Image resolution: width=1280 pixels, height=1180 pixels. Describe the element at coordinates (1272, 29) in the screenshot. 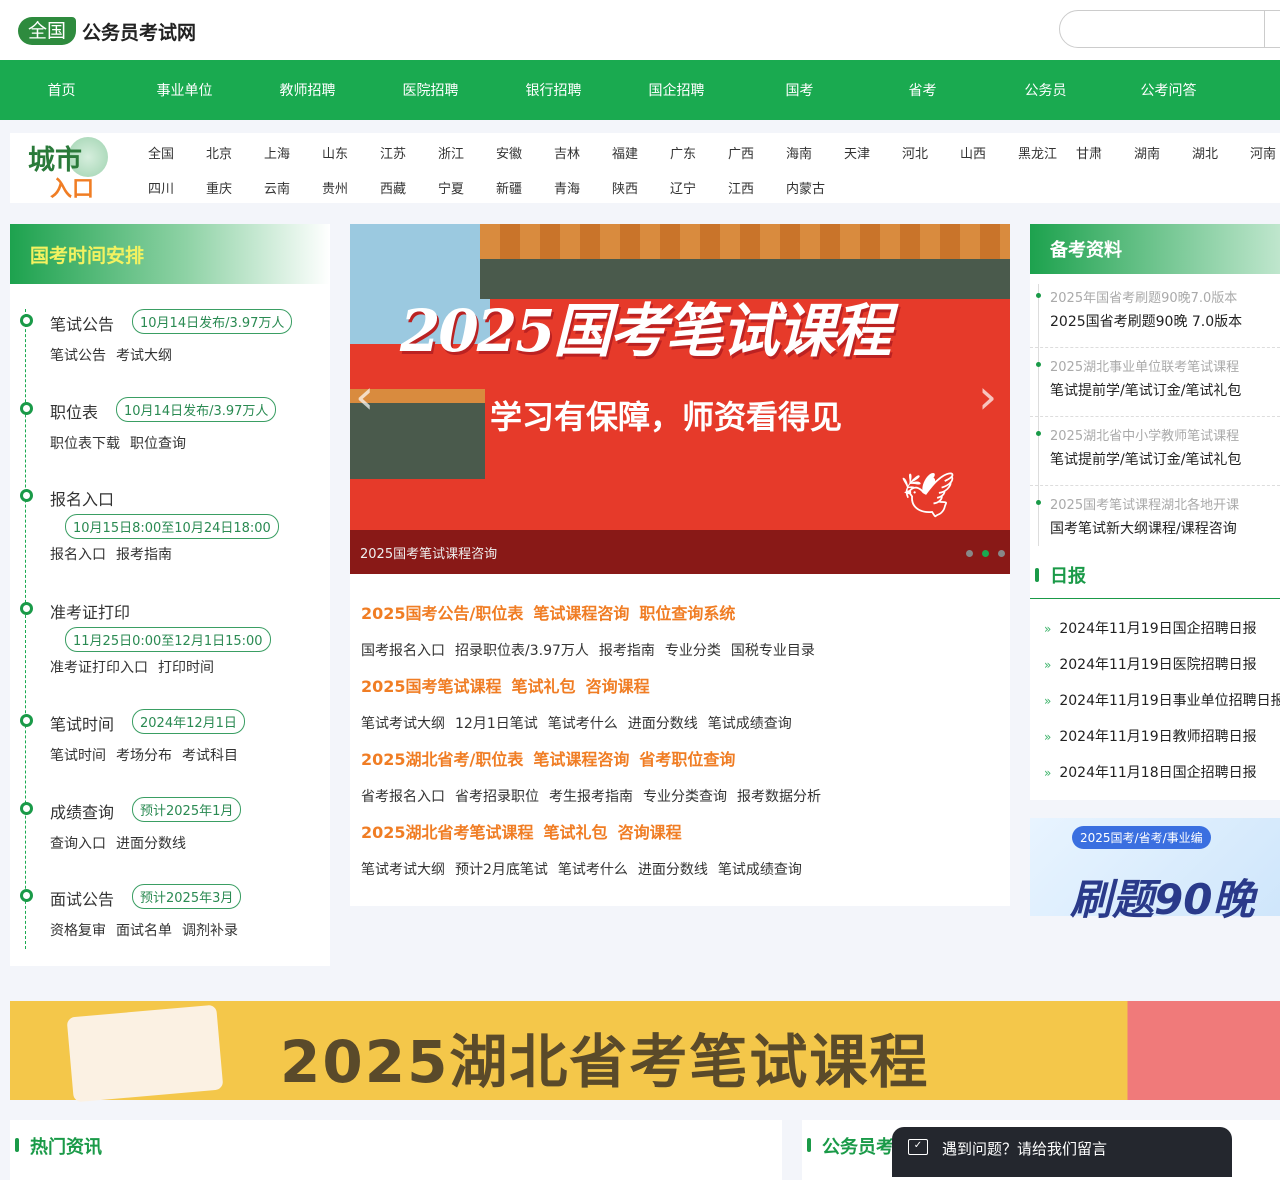

I see `search-button` at that location.